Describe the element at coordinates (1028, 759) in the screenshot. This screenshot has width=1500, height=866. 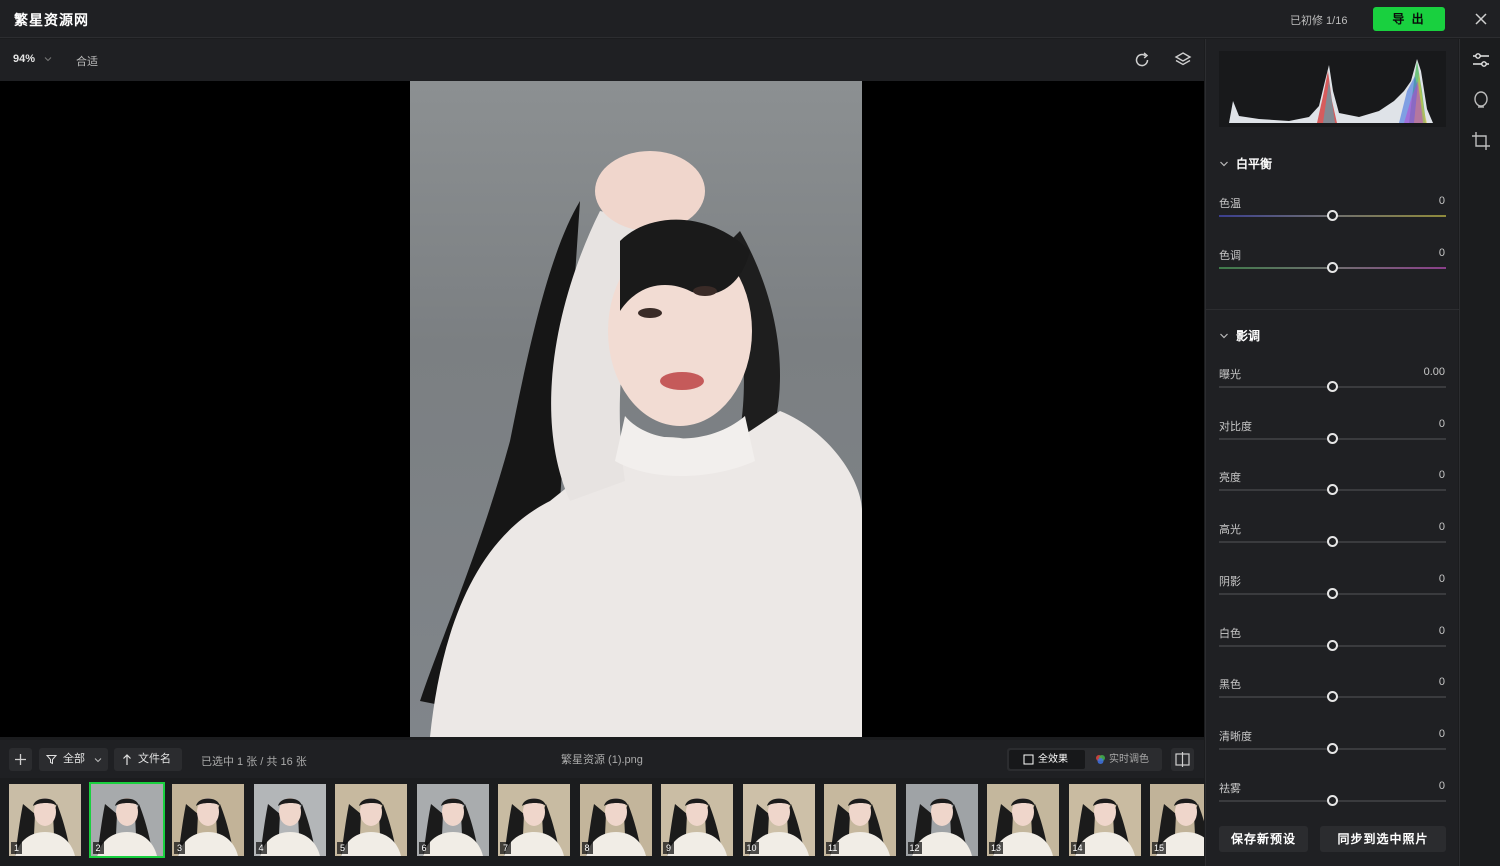
I see `square-icon` at that location.